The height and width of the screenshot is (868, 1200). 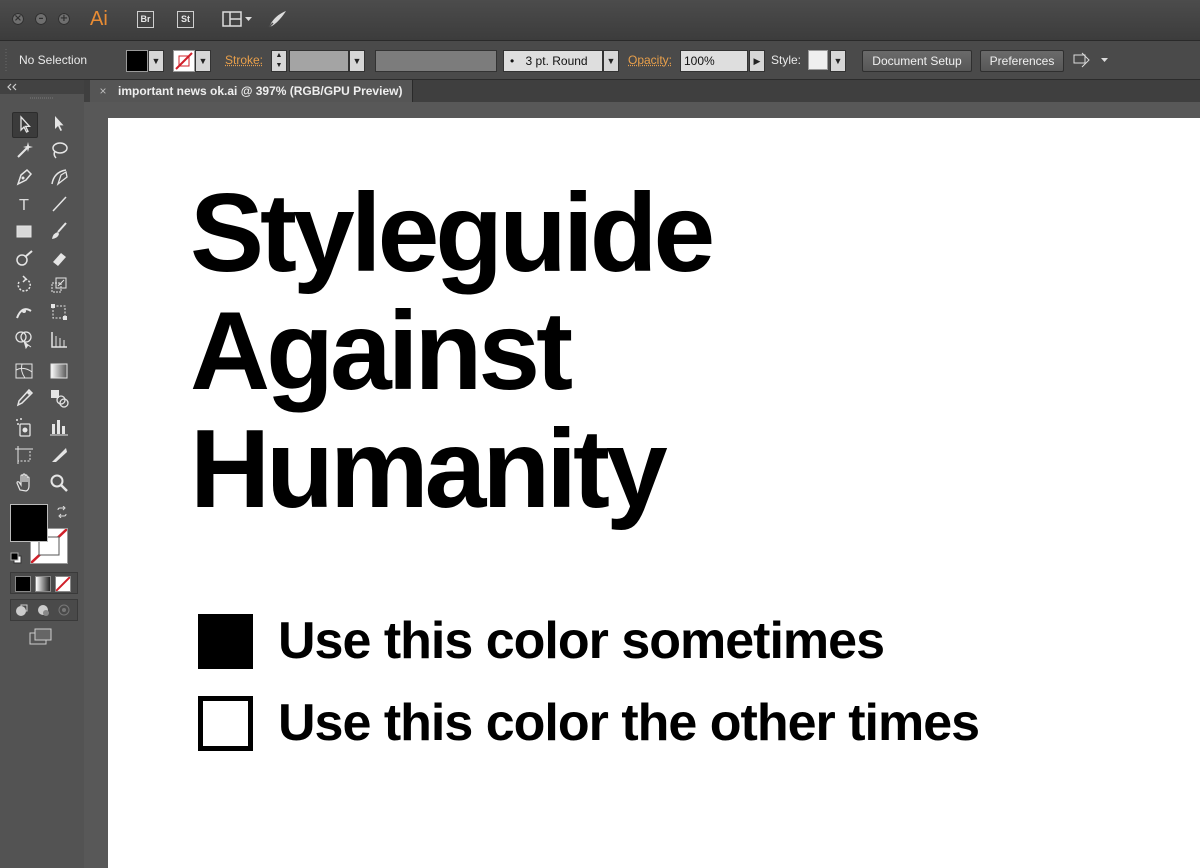 I want to click on legend-label-white: Use this color the other times, so click(x=629, y=723).